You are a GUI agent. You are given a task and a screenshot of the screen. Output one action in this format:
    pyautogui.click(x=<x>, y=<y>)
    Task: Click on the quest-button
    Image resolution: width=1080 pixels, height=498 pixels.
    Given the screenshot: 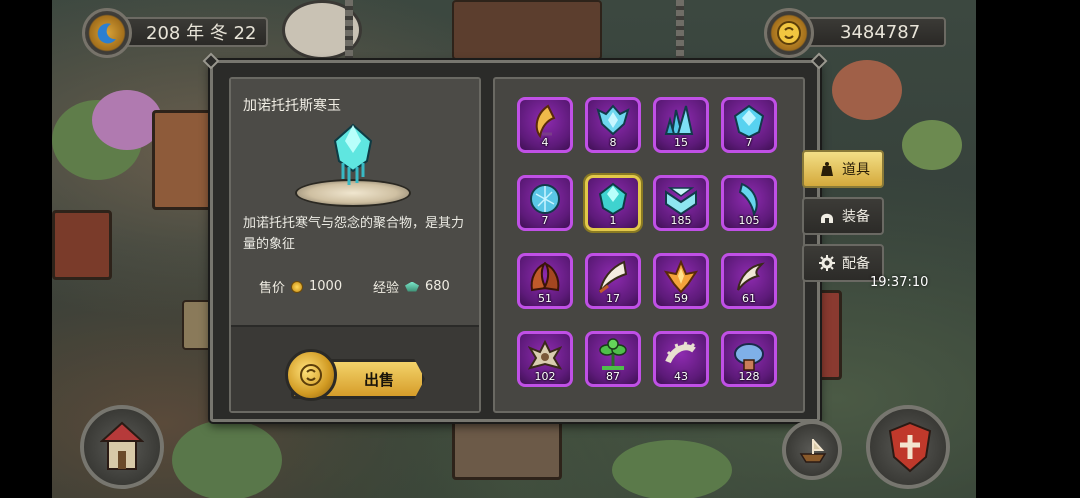 What is the action you would take?
    pyautogui.click(x=812, y=450)
    